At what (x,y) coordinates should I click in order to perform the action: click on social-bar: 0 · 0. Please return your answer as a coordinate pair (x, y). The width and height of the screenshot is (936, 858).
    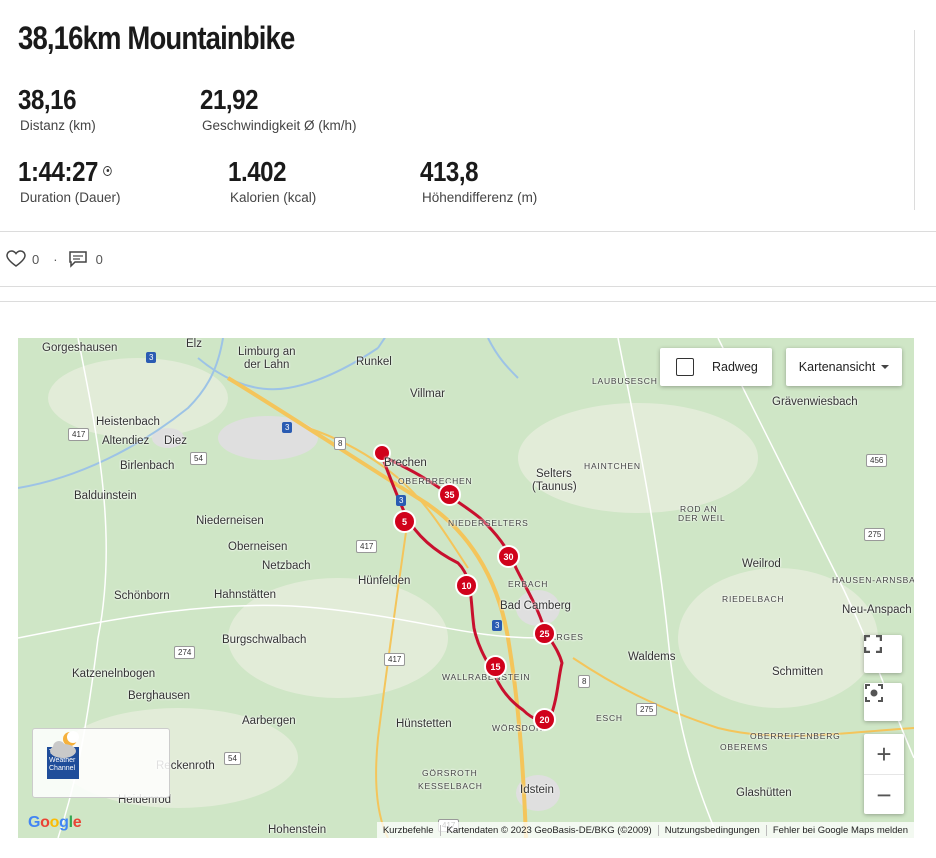
    Looking at the image, I should click on (54, 259).